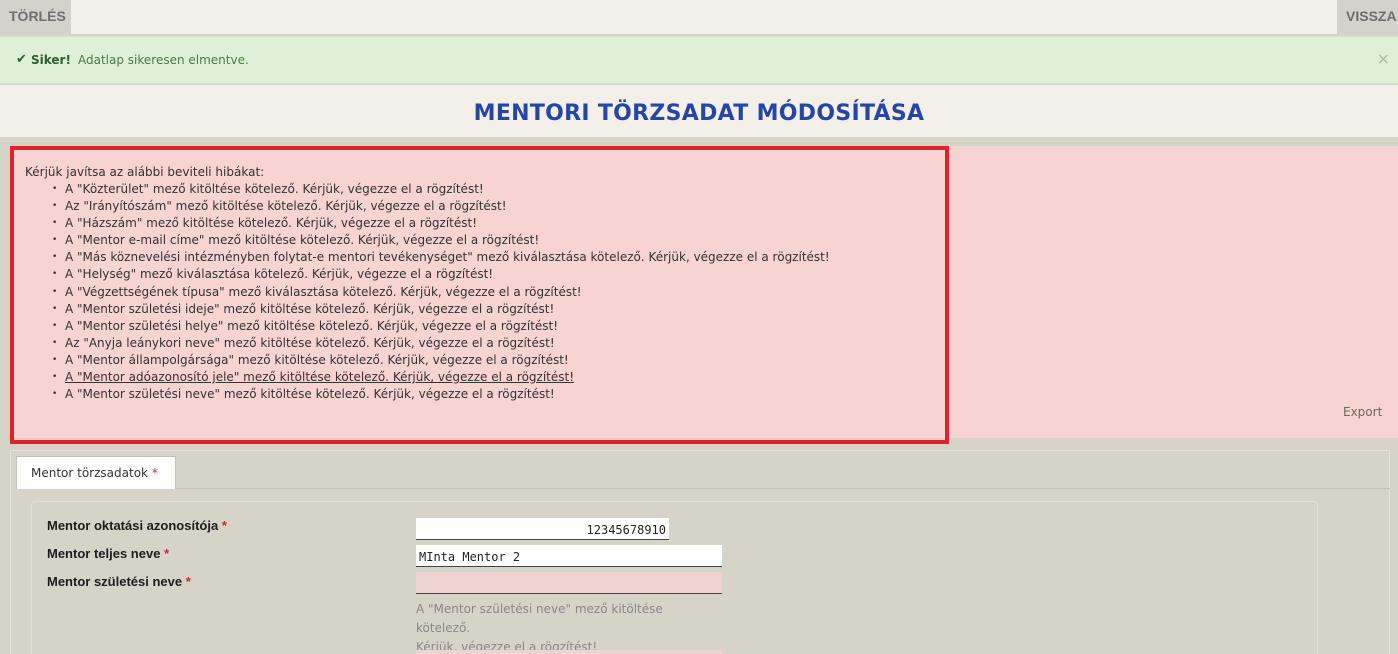 Image resolution: width=1398 pixels, height=654 pixels. Describe the element at coordinates (108, 553) in the screenshot. I see `field-label-teljes-nev: Mentor teljes neve *` at that location.